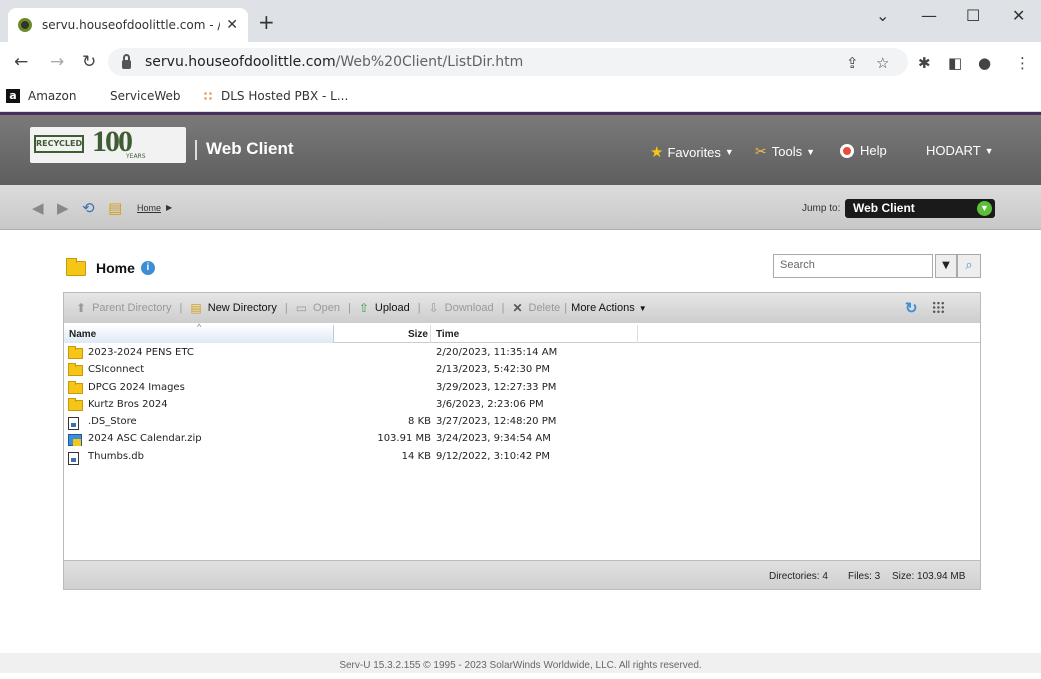 The width and height of the screenshot is (1041, 679). What do you see at coordinates (496, 387) in the screenshot?
I see `file-time: 3/29/2023, 12:27:33 PM` at bounding box center [496, 387].